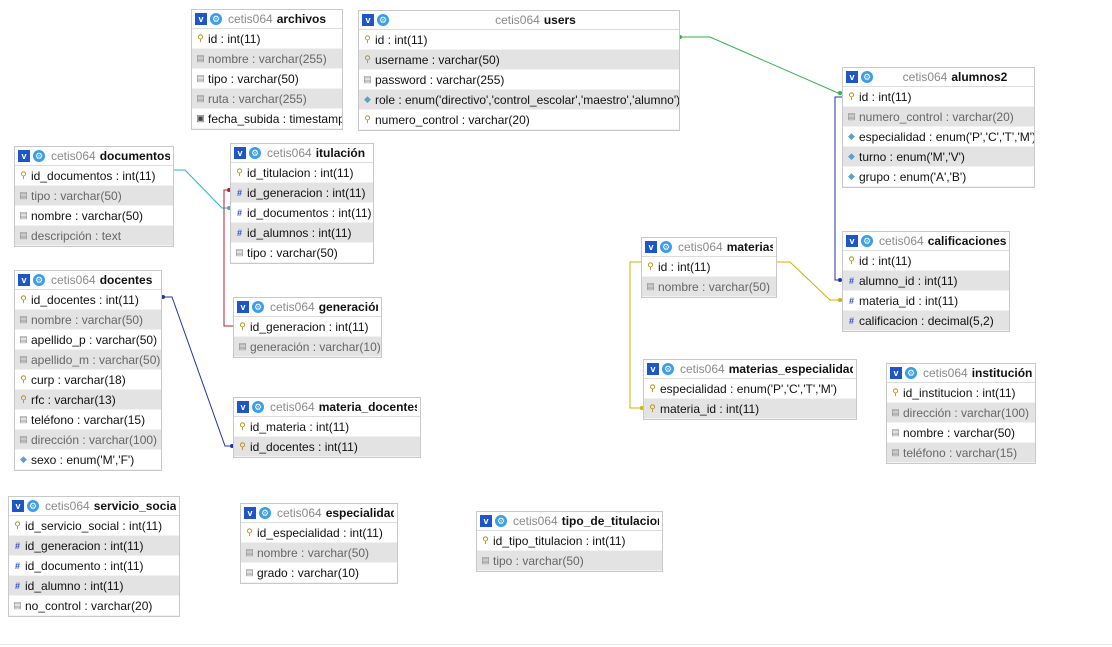  Describe the element at coordinates (519, 60) in the screenshot. I see `column-row: ⚲ username : varchar(50)` at that location.